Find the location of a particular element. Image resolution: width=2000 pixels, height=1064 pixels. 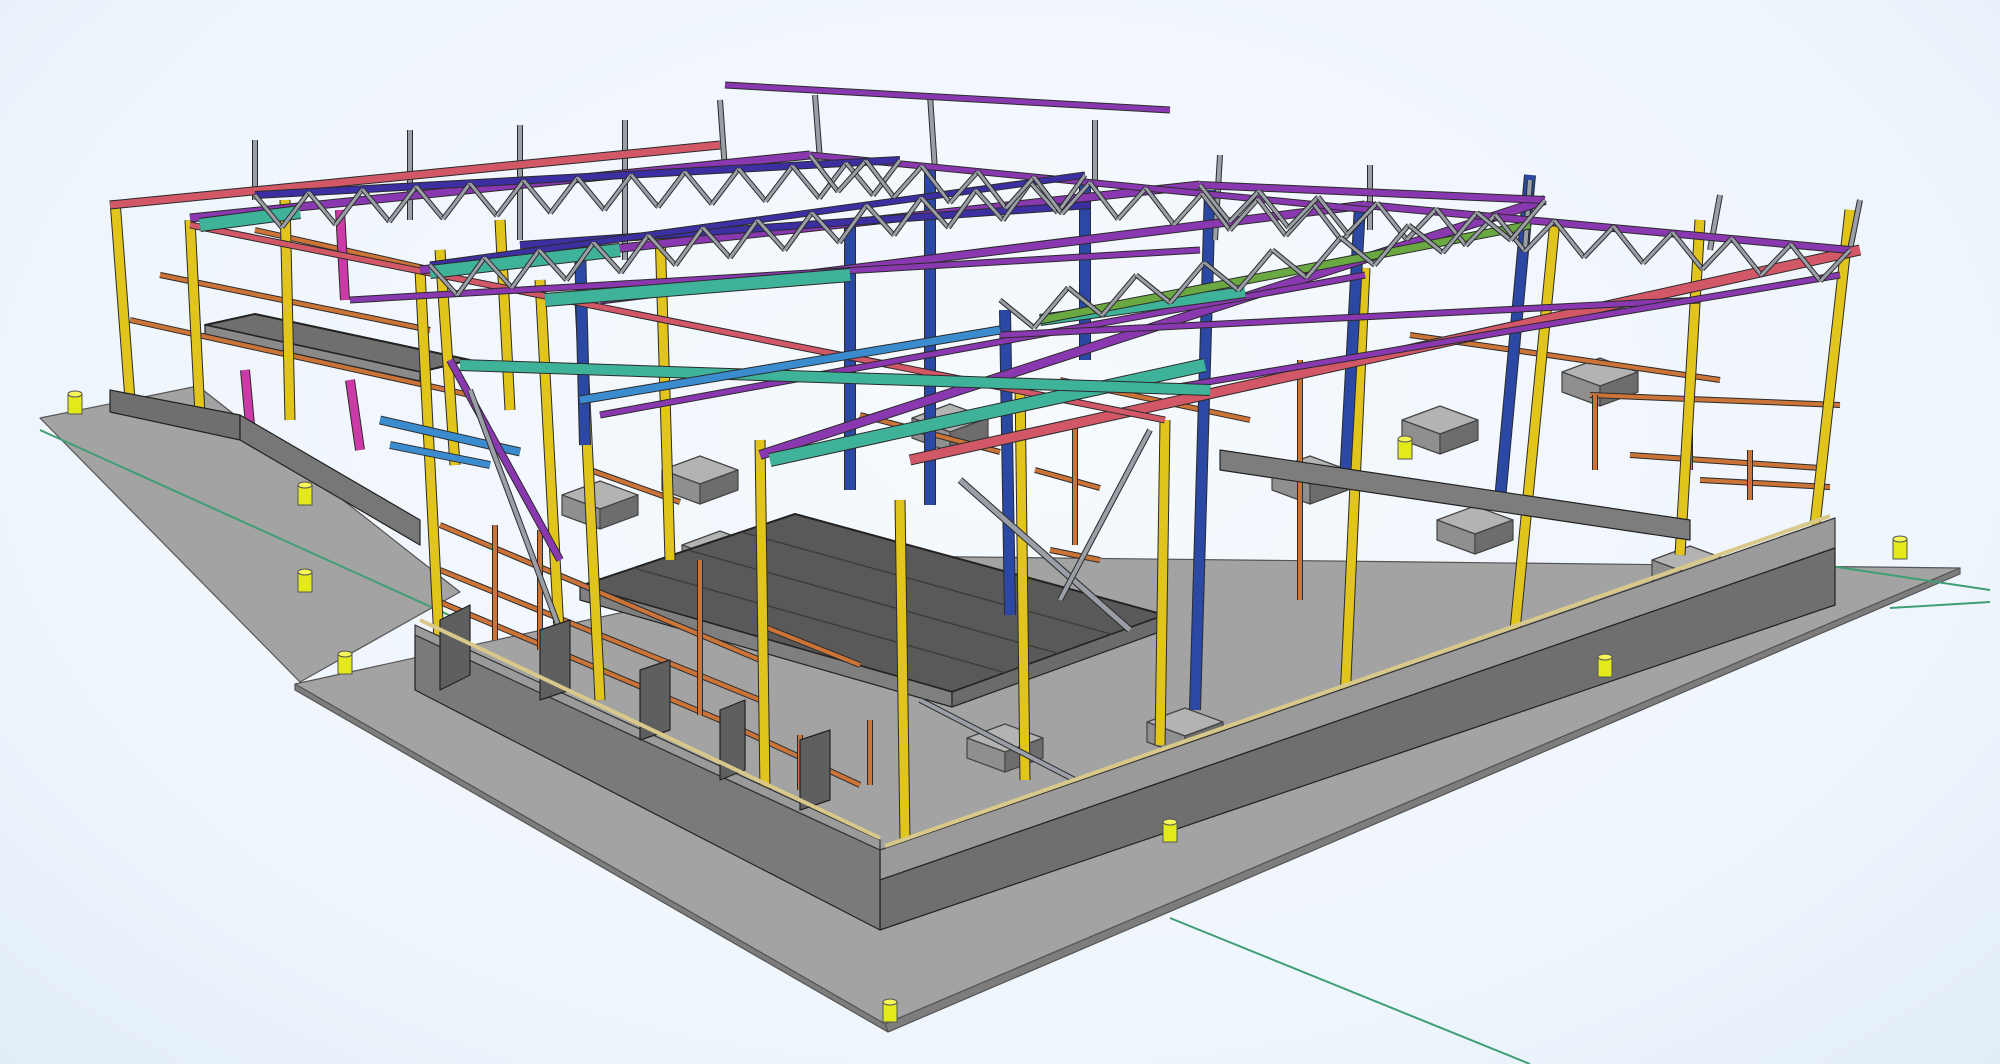

truss-web-a-9b is located at coordinates (779, 183).